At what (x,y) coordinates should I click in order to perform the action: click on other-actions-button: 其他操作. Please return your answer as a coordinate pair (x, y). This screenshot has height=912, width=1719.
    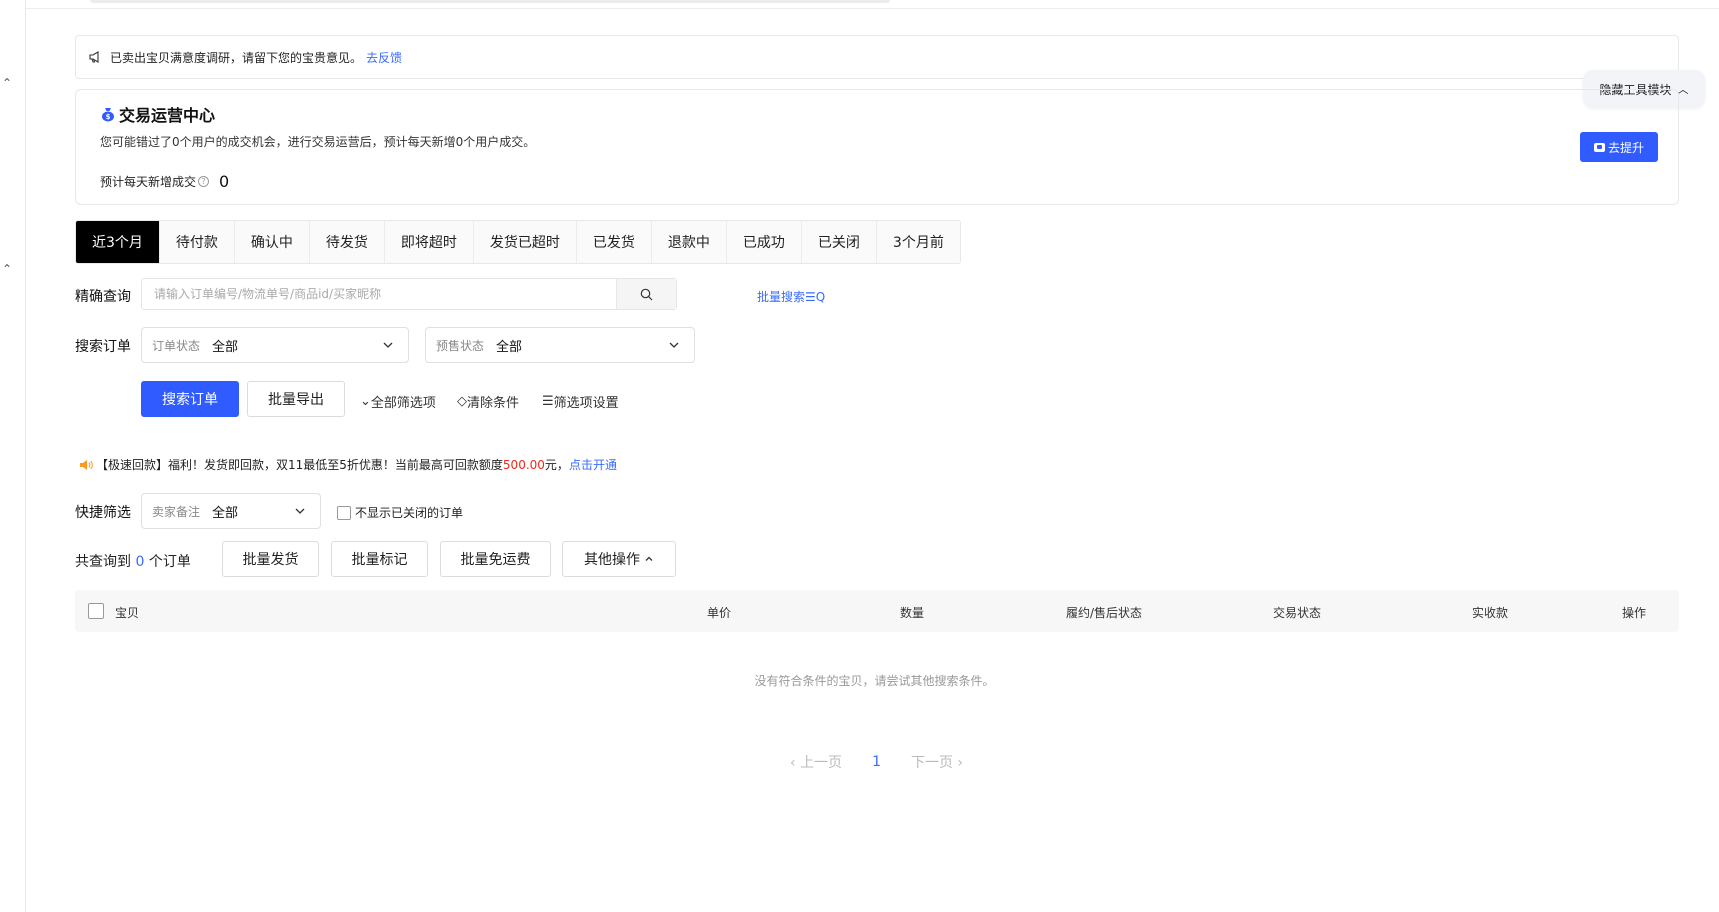
    Looking at the image, I should click on (619, 559).